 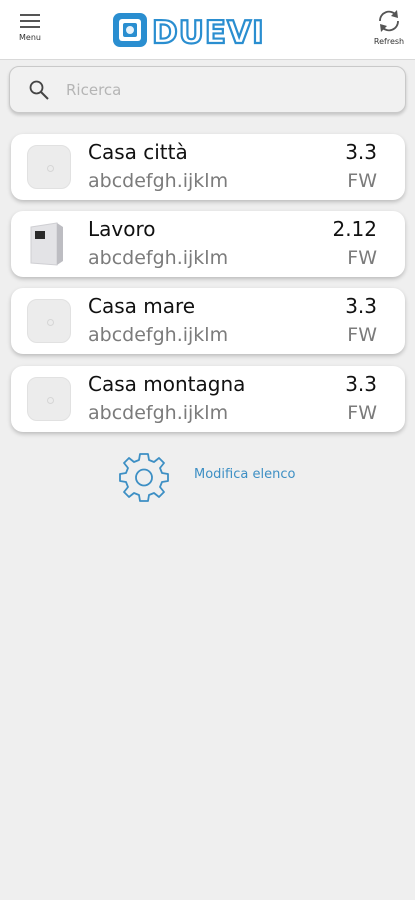 What do you see at coordinates (208, 167) in the screenshot?
I see `device-card: Casa città abcdefgh.ijklm 3.3 FW` at bounding box center [208, 167].